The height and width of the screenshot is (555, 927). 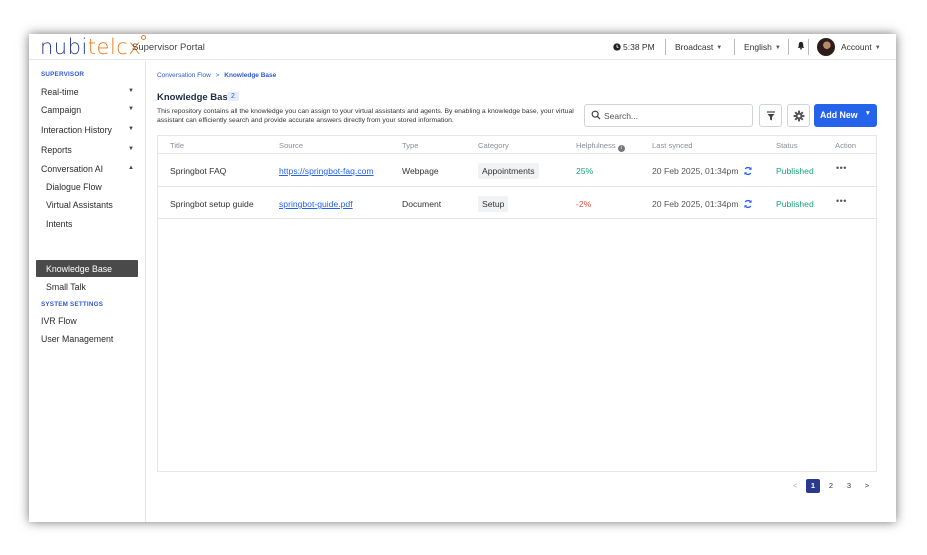 I want to click on filter-button, so click(x=770, y=115).